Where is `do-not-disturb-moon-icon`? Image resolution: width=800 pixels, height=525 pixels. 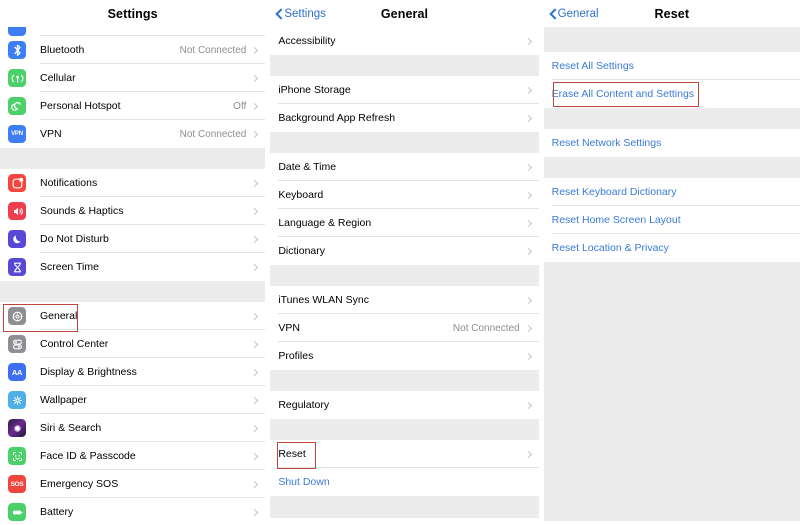 do-not-disturb-moon-icon is located at coordinates (17, 239).